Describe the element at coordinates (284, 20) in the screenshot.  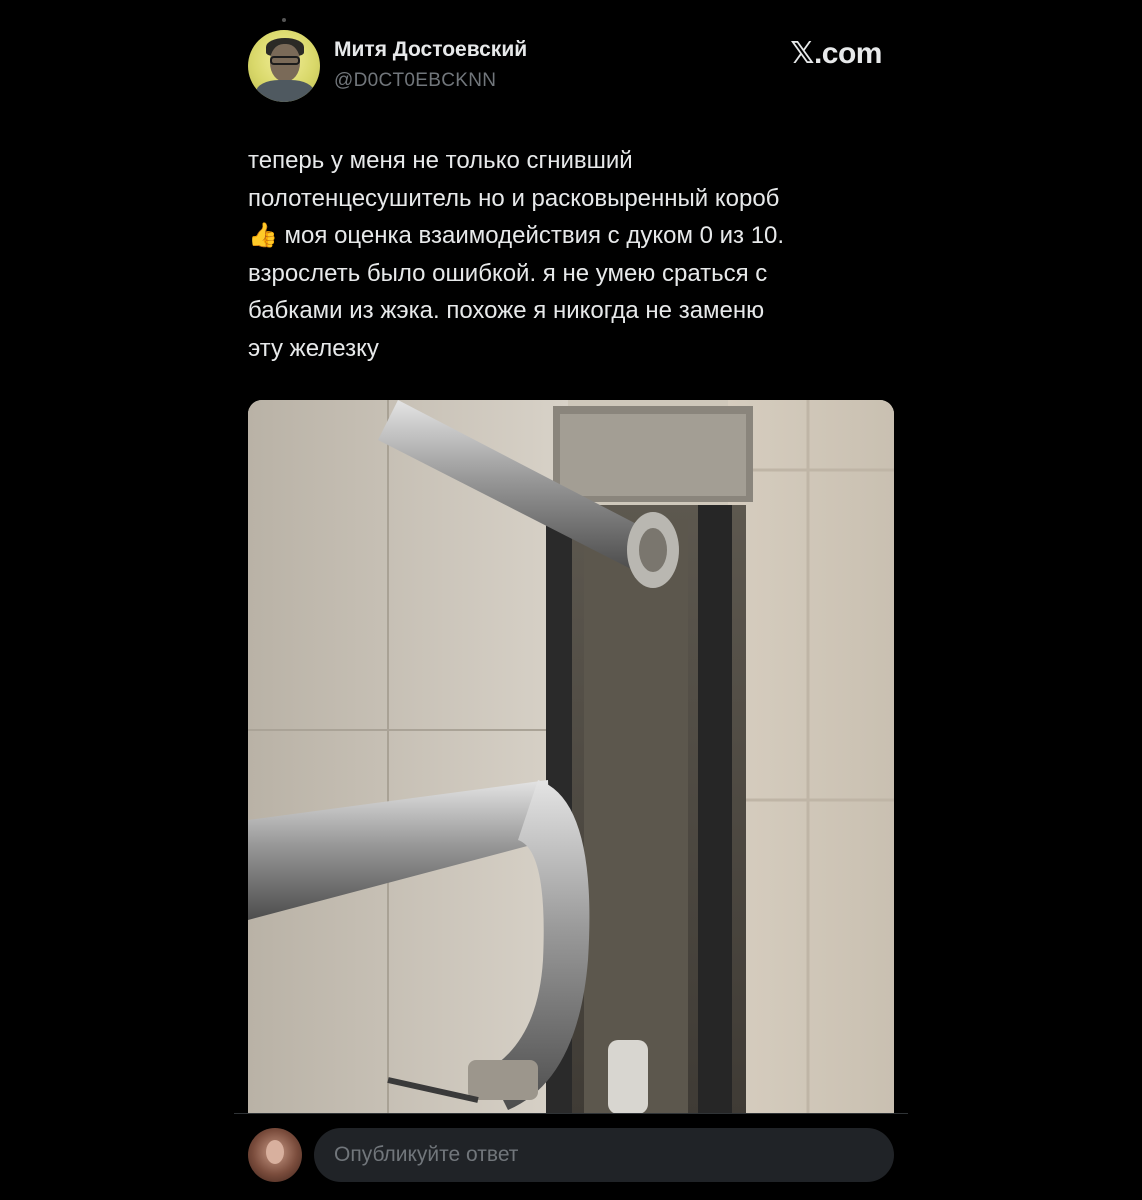
I see `status-dot` at that location.